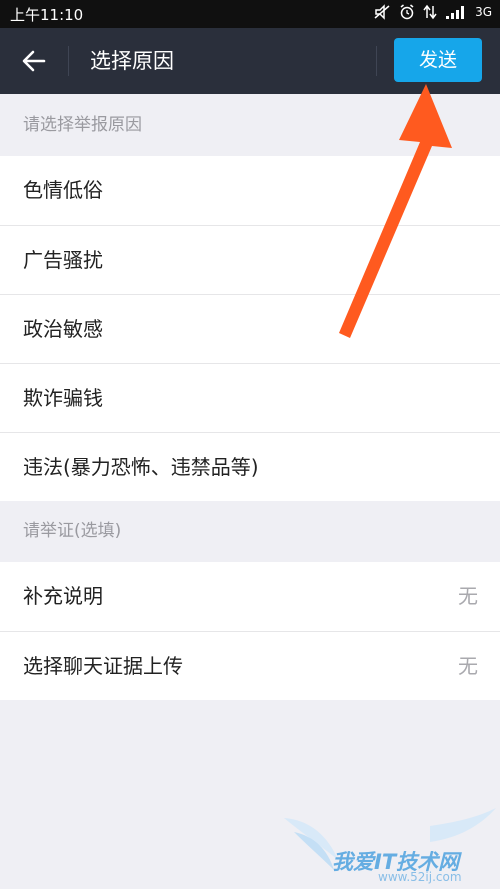  Describe the element at coordinates (250, 190) in the screenshot. I see `reason-item: 色情低俗` at that location.